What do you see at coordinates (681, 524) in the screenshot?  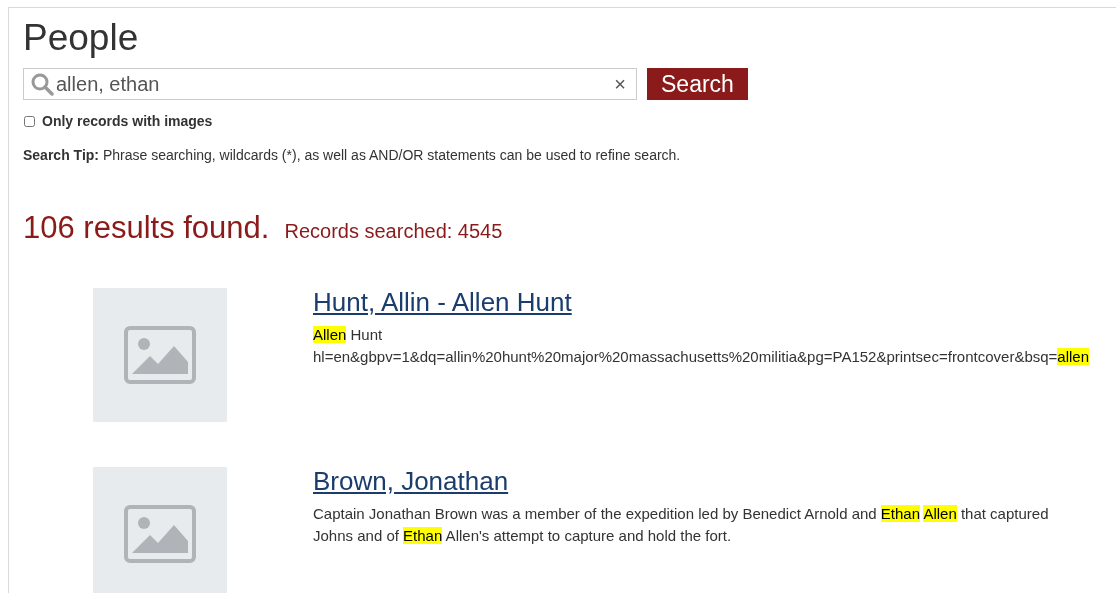 I see `result-snippet: Captain Jonathan Brown was a member of the expedition led by Benedict Arnold and Ethan Allen that captured Johns and of Ethan Allen's attempt to capture and hold the fort.` at bounding box center [681, 524].